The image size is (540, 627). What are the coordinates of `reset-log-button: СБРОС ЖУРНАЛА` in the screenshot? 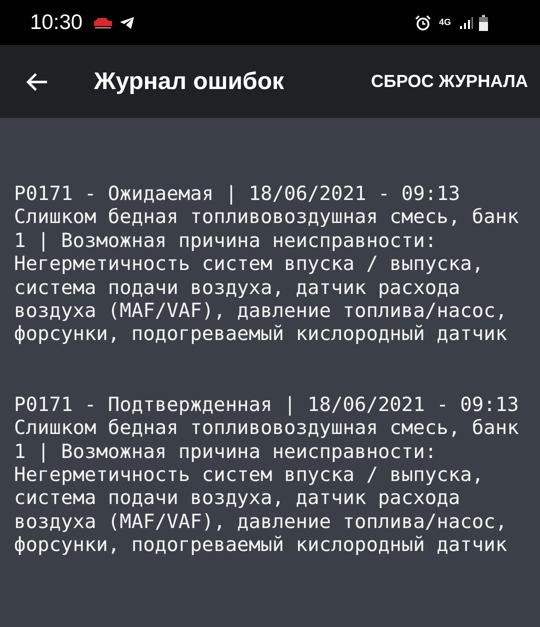 It's located at (455, 81).